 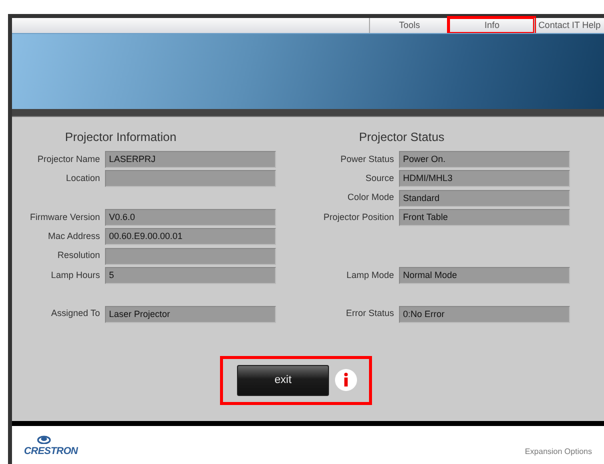 What do you see at coordinates (379, 178) in the screenshot?
I see `field-label: Source` at bounding box center [379, 178].